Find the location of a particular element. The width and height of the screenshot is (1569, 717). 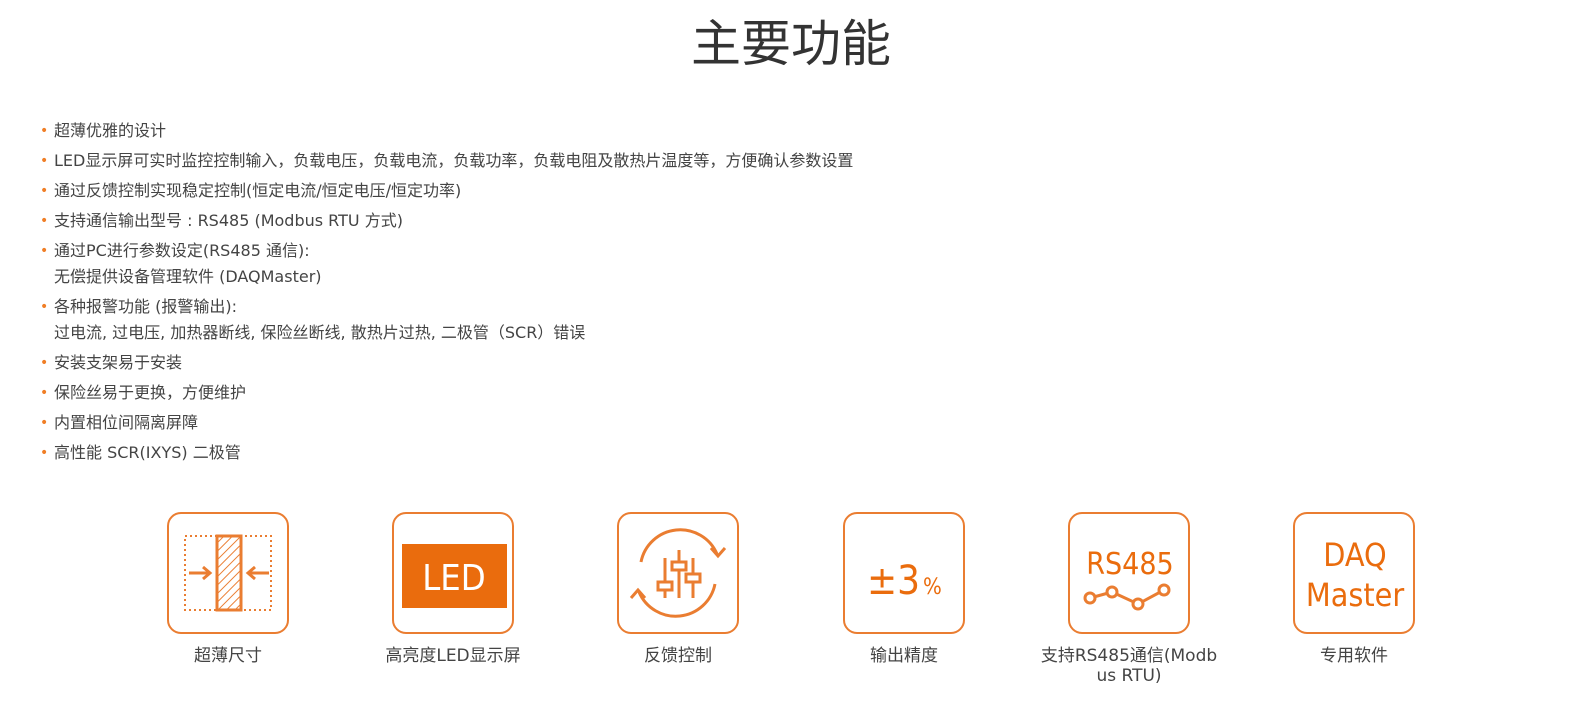

master-label: Master is located at coordinates (1355, 595).